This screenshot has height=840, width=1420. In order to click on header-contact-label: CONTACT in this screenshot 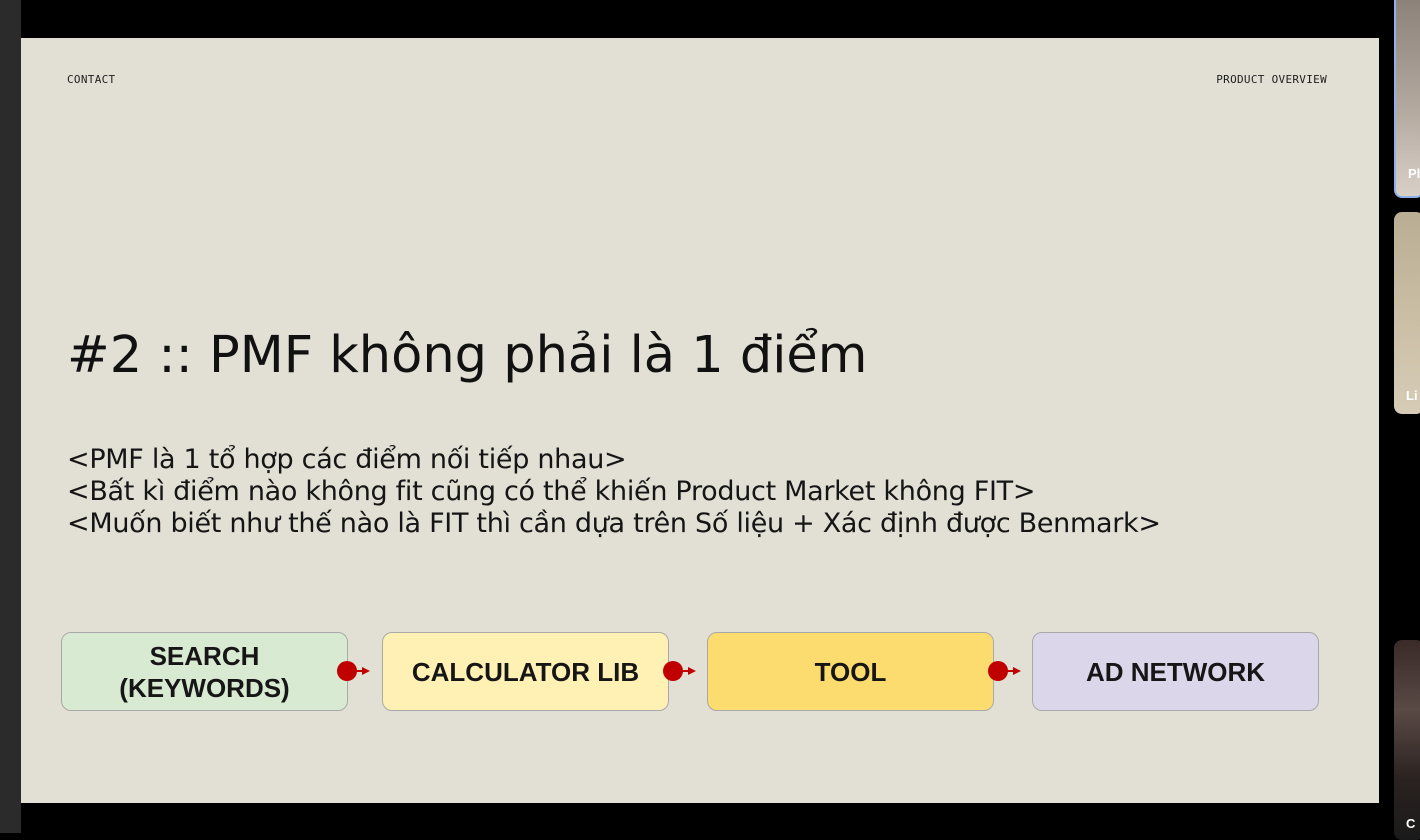, I will do `click(91, 79)`.